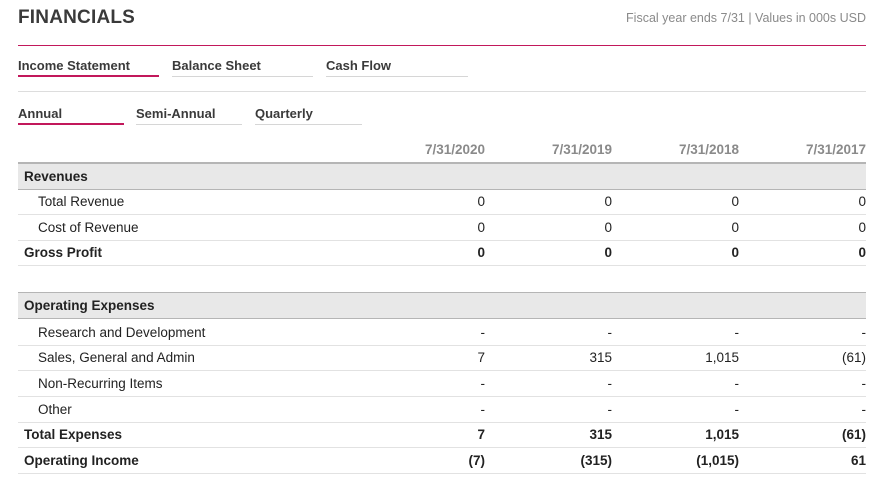  What do you see at coordinates (596, 460) in the screenshot?
I see `row-value: (315)` at bounding box center [596, 460].